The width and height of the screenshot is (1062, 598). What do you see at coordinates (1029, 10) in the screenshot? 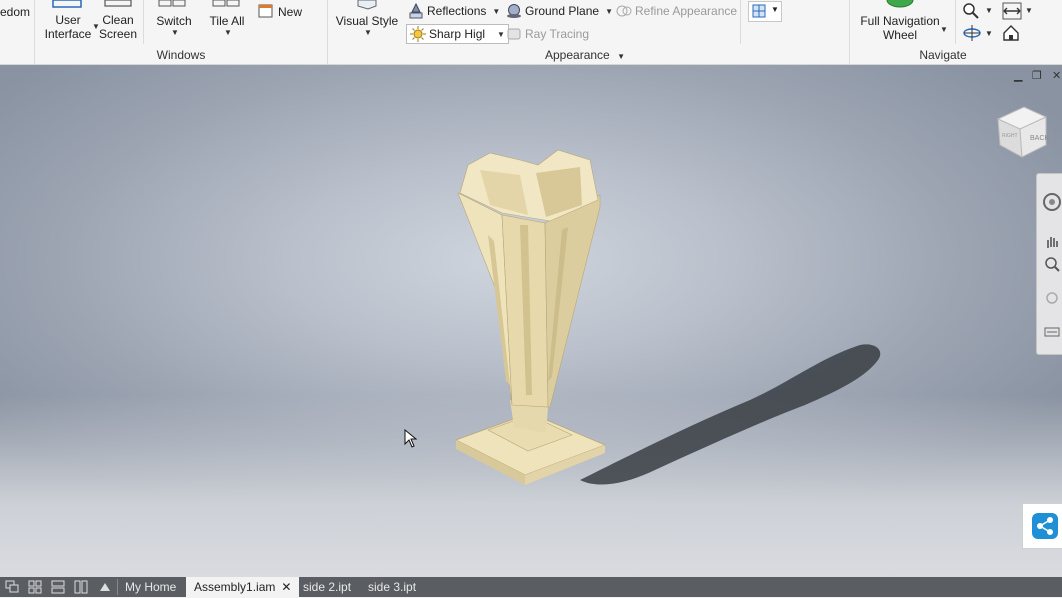
I see `pan-dropdown: ▼` at bounding box center [1029, 10].